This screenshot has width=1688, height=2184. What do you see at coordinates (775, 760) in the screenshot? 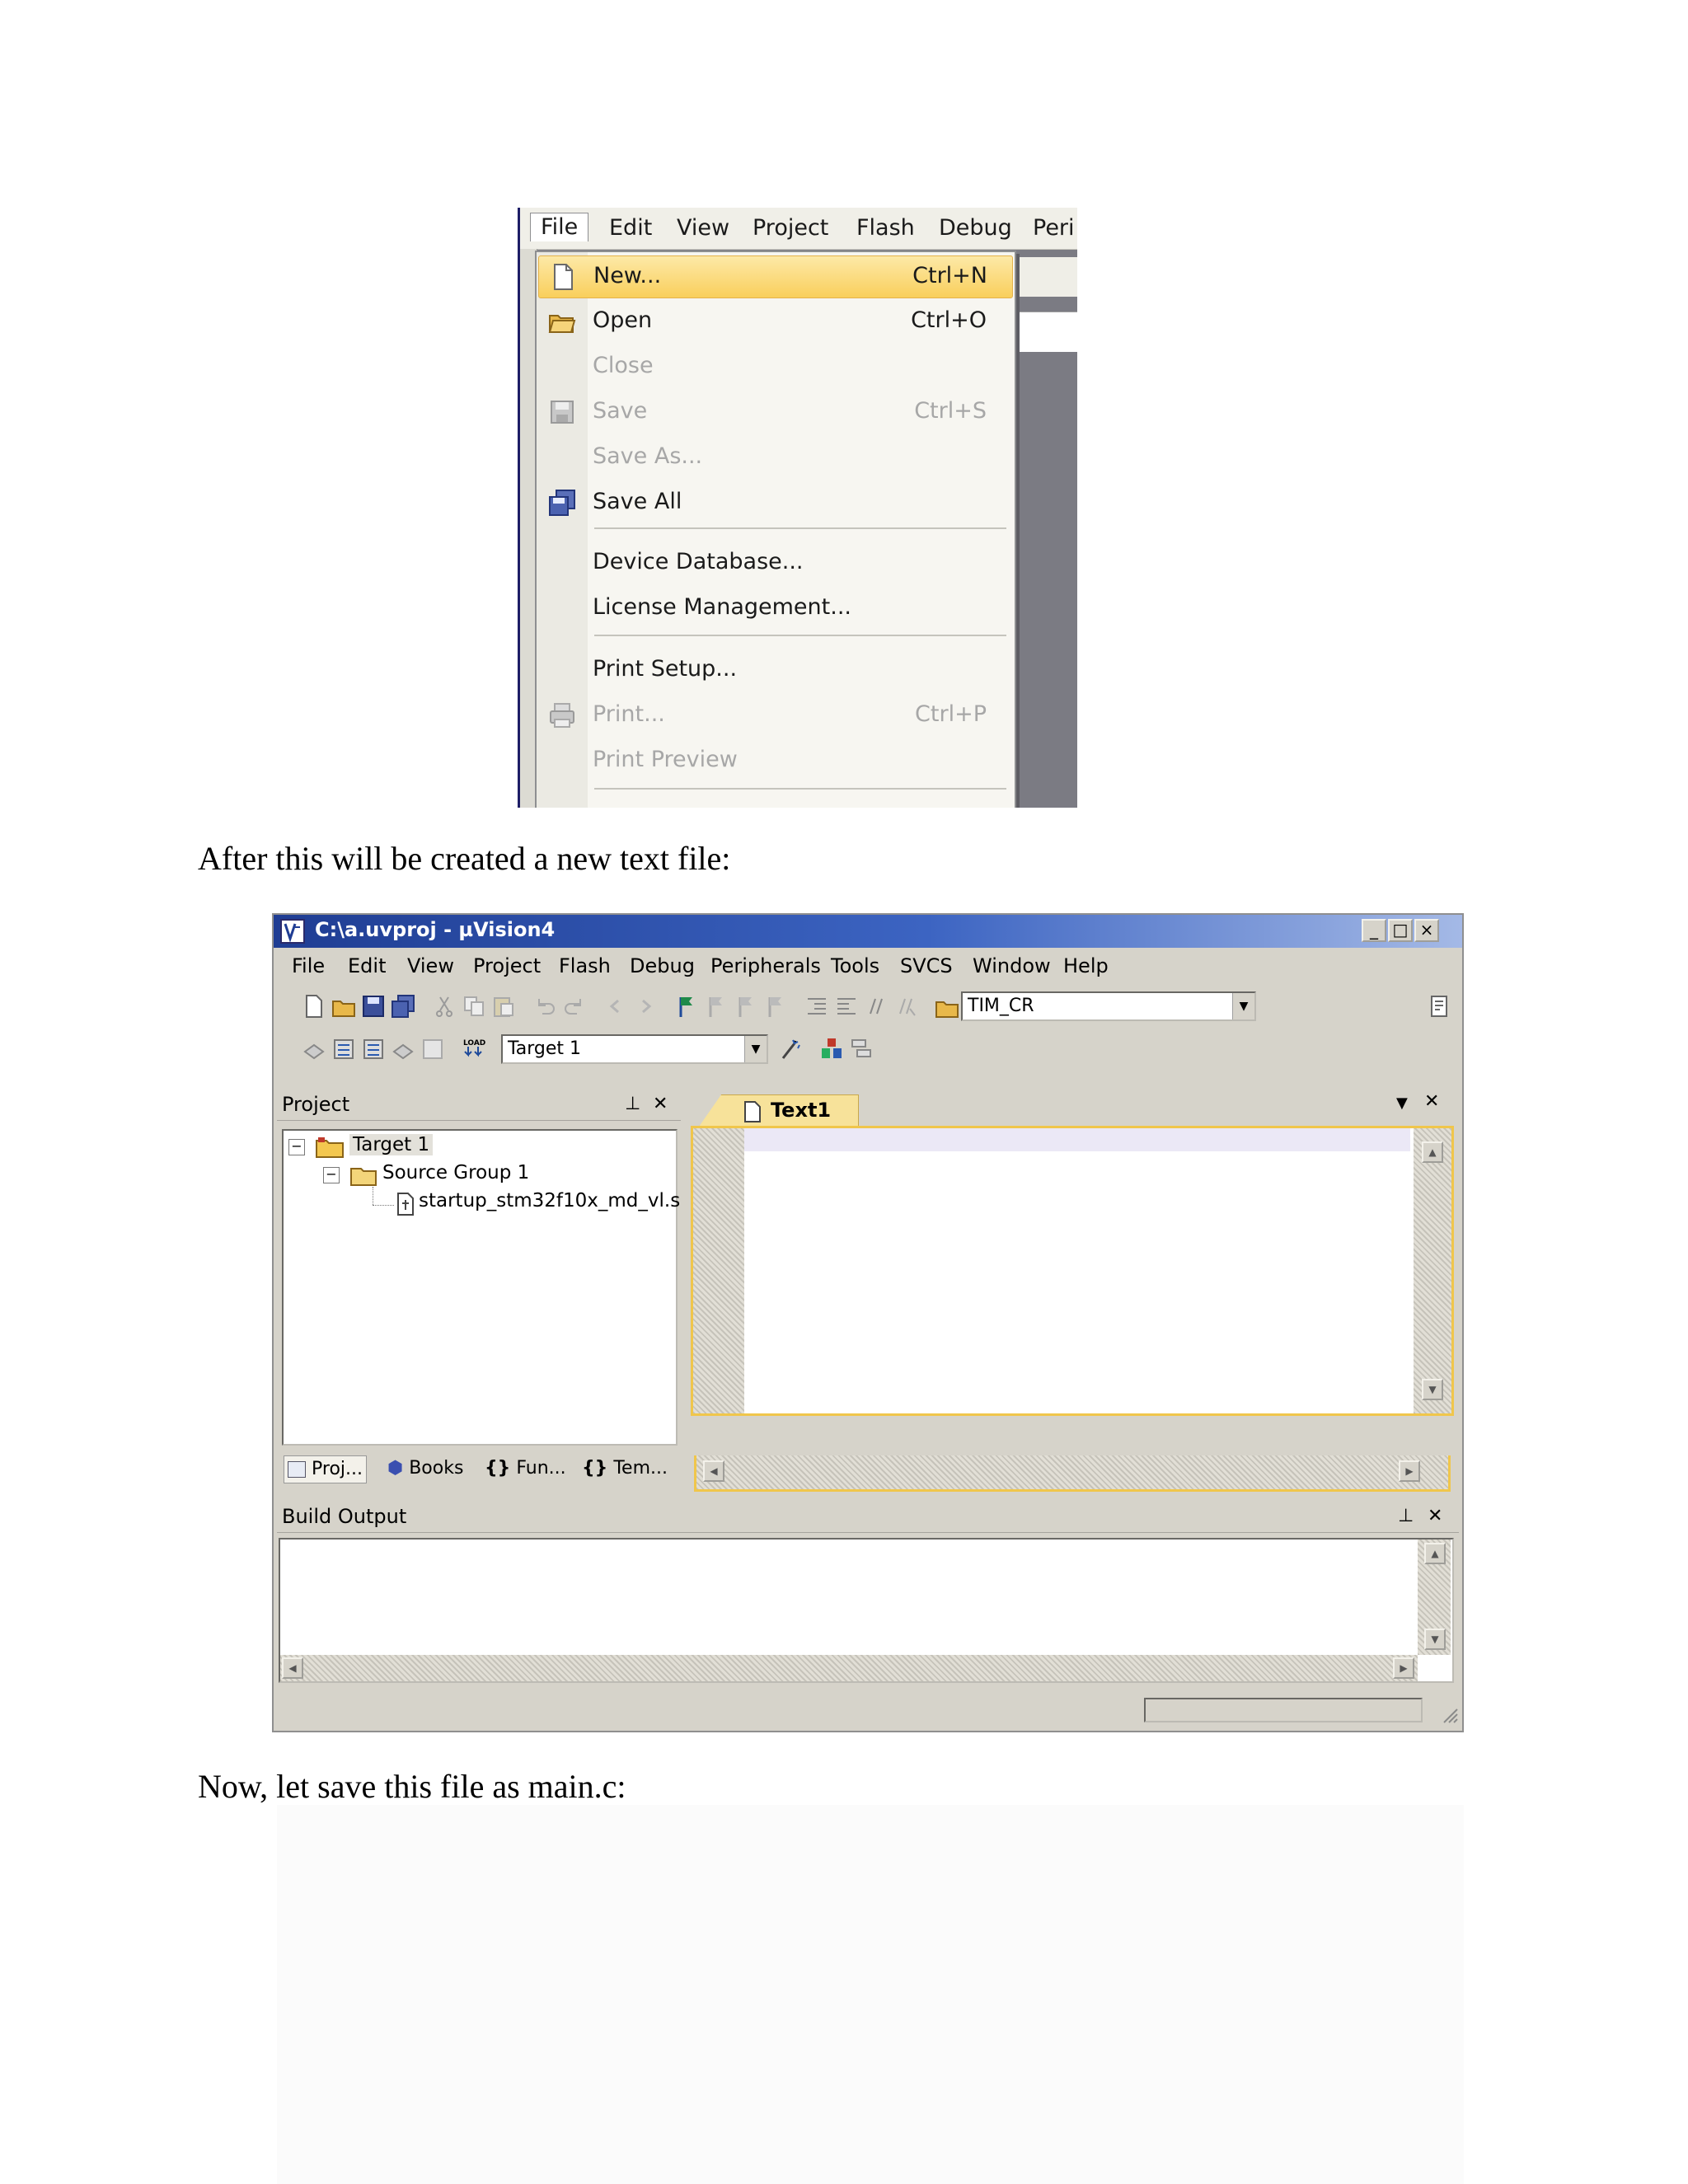
I see `menu-item-print-preview: Print Preview` at bounding box center [775, 760].